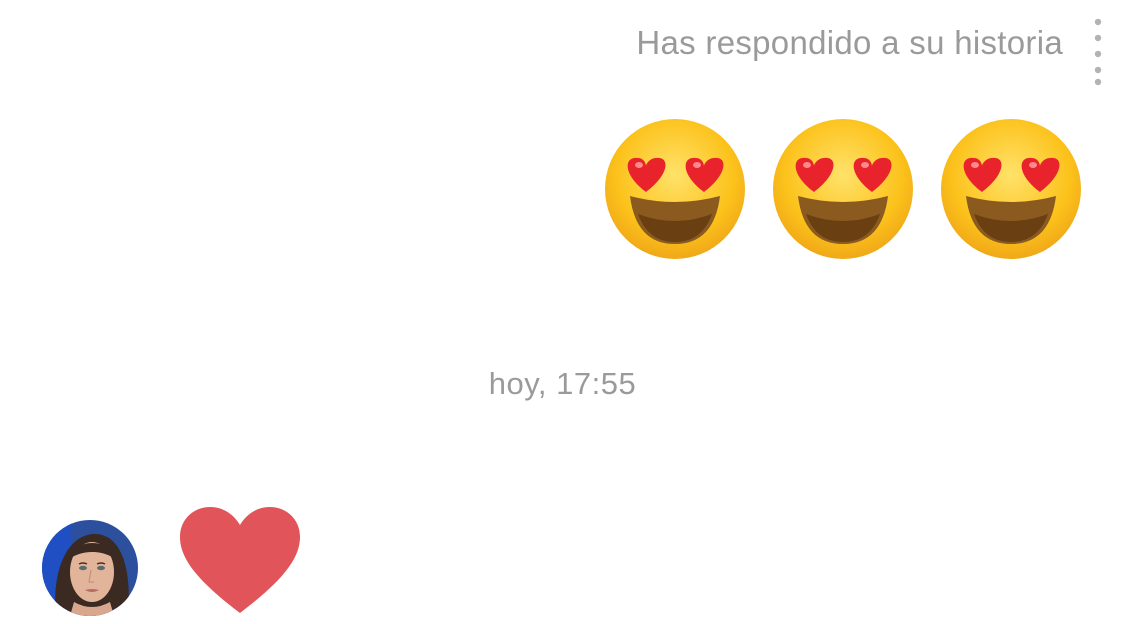 This screenshot has height=624, width=1125. I want to click on profile-photo-icon, so click(90, 568).